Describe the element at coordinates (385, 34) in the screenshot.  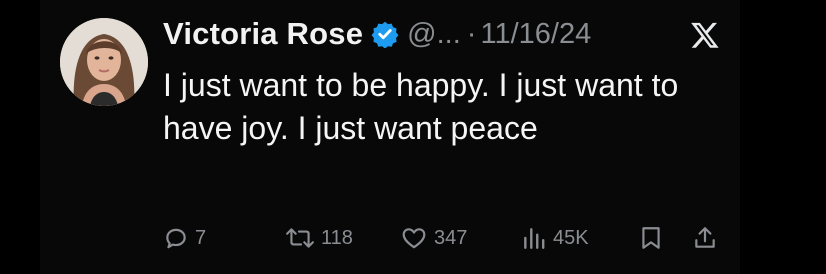
I see `verified-badge-icon` at that location.